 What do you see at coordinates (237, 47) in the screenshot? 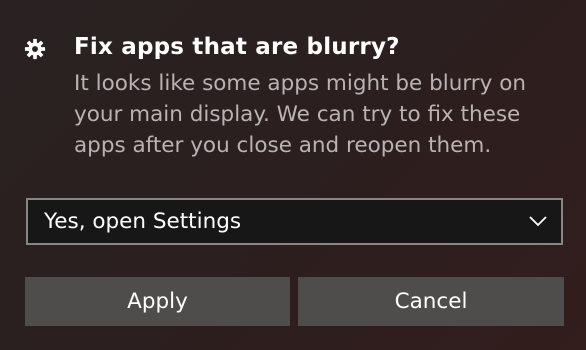
I see `notification-title: Fix apps that are blurry?` at bounding box center [237, 47].